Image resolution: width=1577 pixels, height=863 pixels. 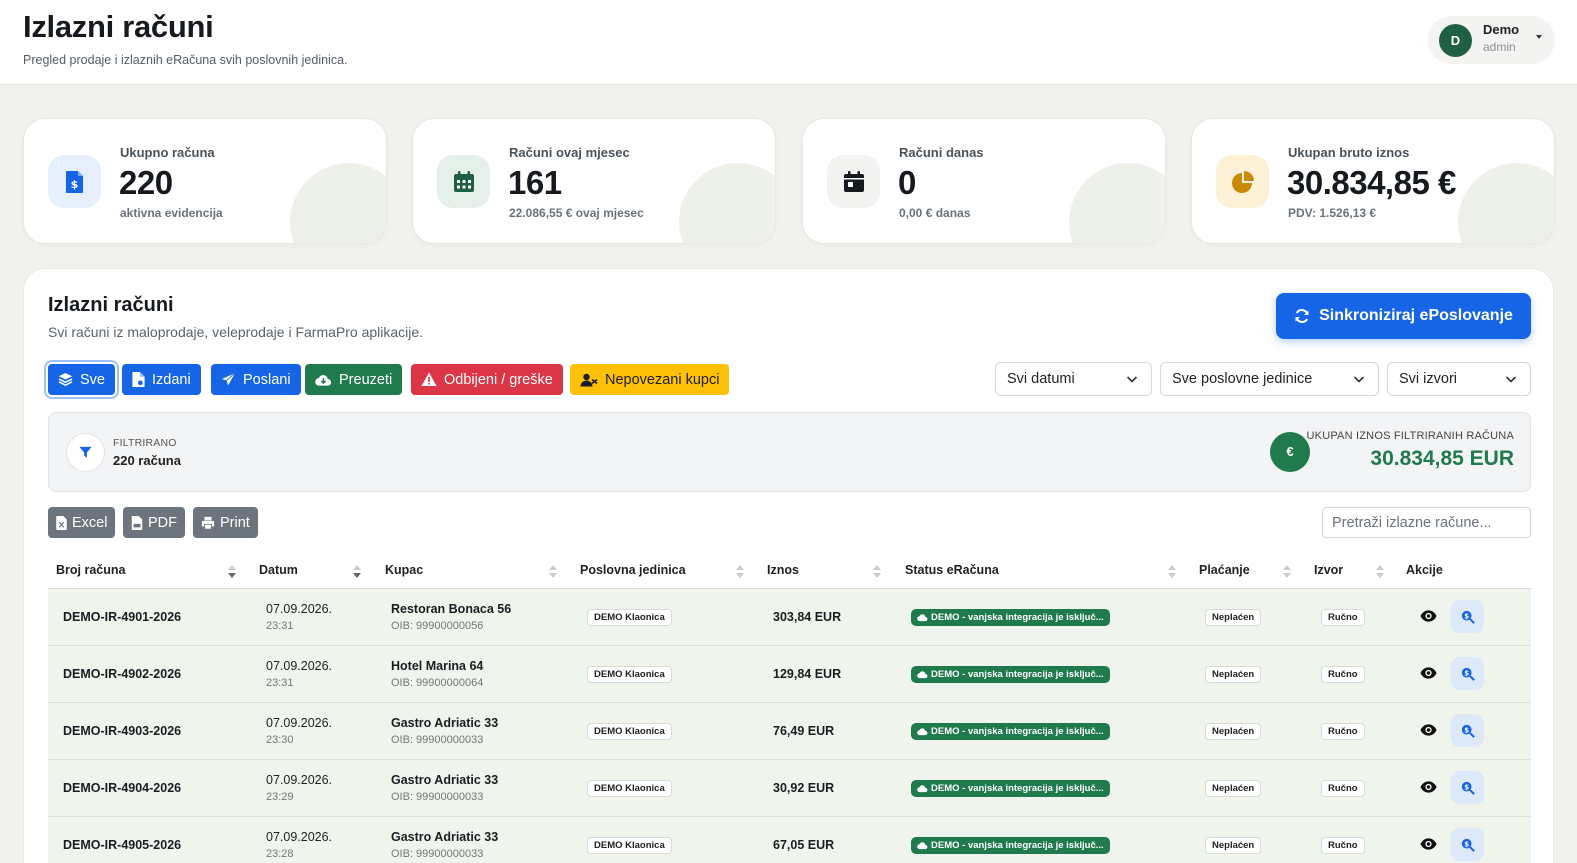 I want to click on business-unit-select: Sve poslovne jedinice, so click(x=1269, y=379).